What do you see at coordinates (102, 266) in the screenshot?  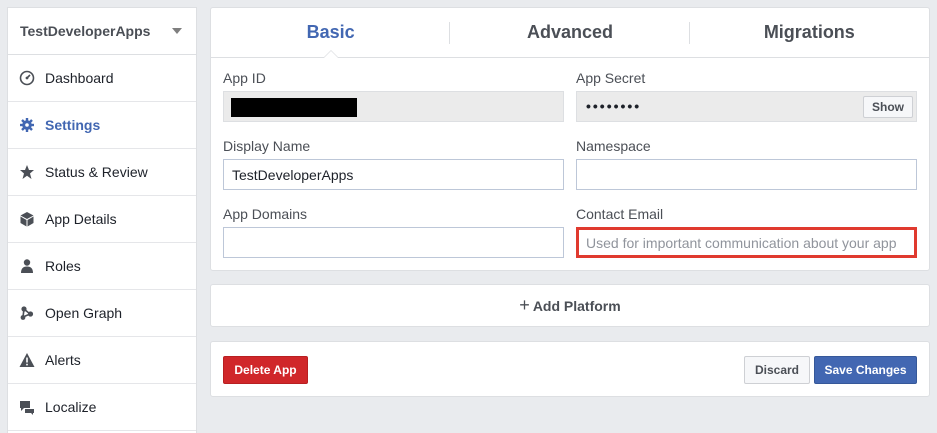 I see `sidebar-item-roles: Roles` at bounding box center [102, 266].